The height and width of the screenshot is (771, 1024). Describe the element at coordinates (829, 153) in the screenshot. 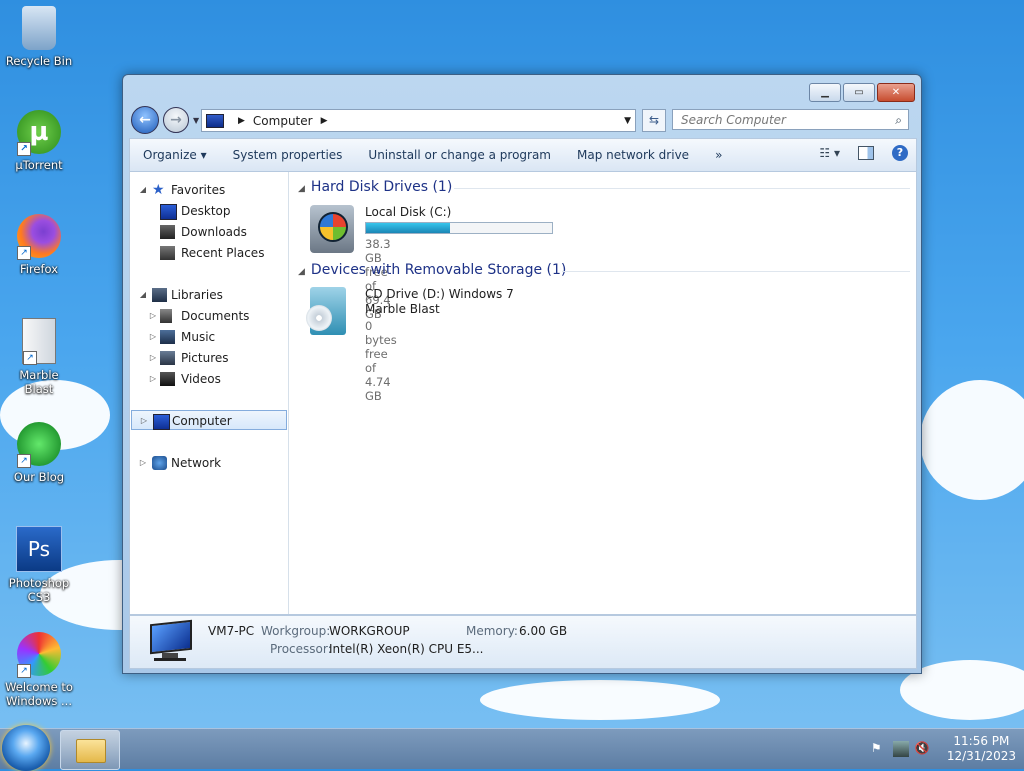

I see `change-view-icon: ☷ ▾` at that location.